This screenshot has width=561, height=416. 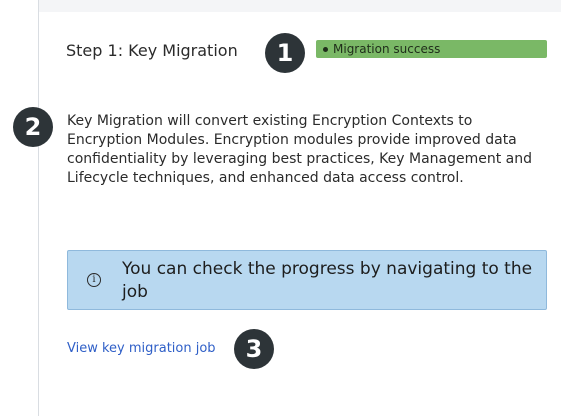 I want to click on status-badge: Migration success, so click(x=431, y=49).